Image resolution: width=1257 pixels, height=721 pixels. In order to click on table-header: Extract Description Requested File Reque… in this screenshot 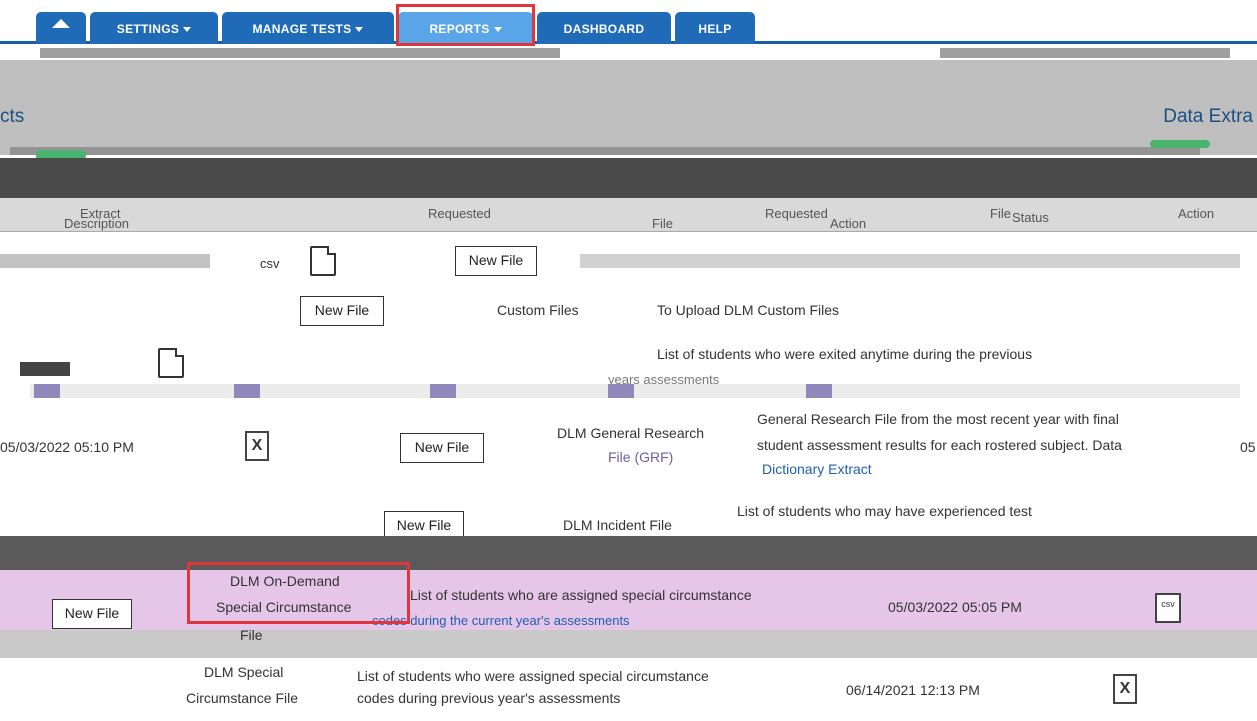, I will do `click(628, 215)`.